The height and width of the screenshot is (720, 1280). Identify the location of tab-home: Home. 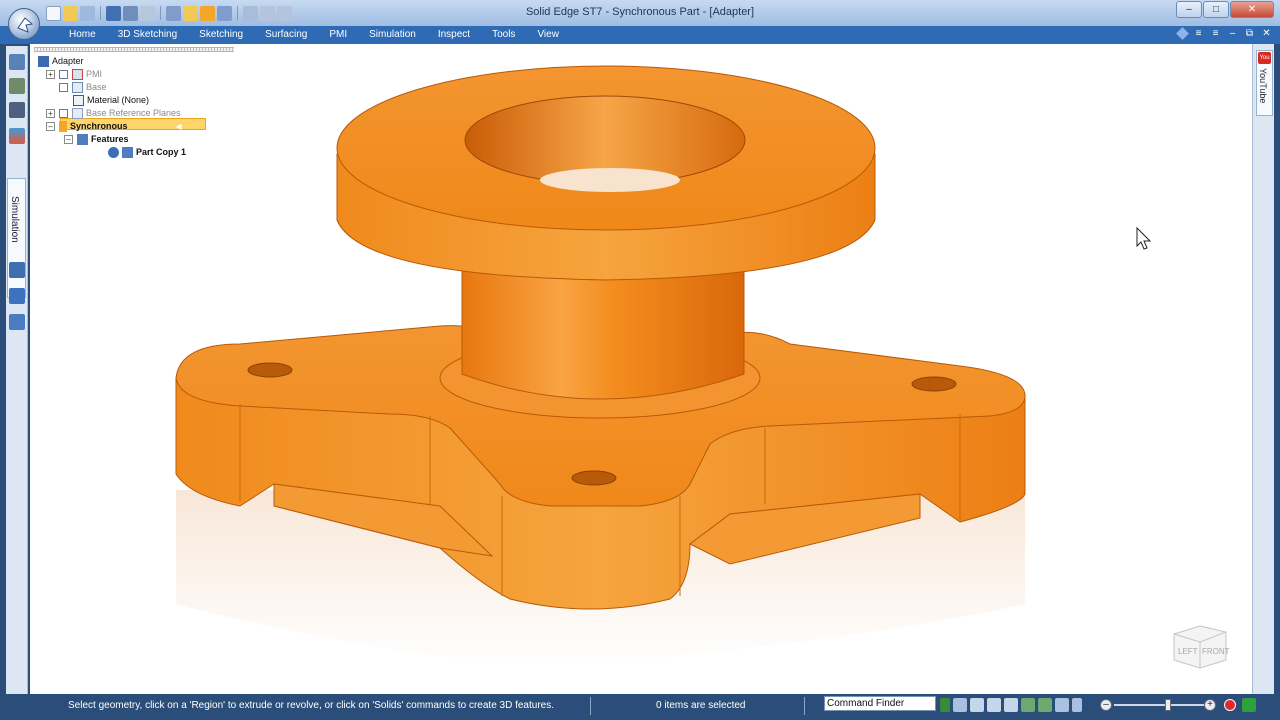
(82, 35).